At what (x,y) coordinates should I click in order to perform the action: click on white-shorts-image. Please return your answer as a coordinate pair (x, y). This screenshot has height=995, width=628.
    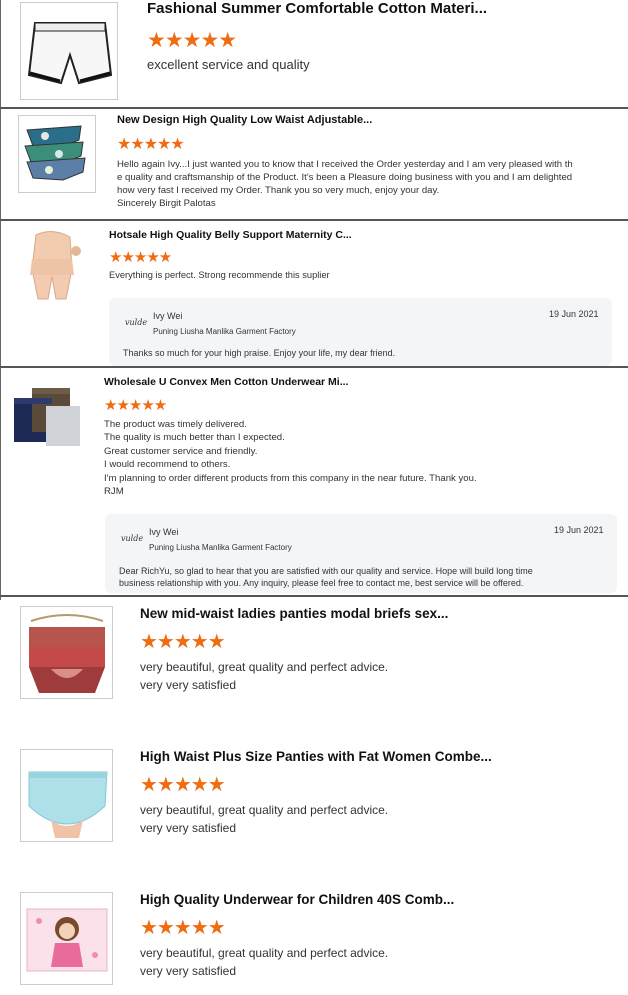
    Looking at the image, I should click on (70, 53).